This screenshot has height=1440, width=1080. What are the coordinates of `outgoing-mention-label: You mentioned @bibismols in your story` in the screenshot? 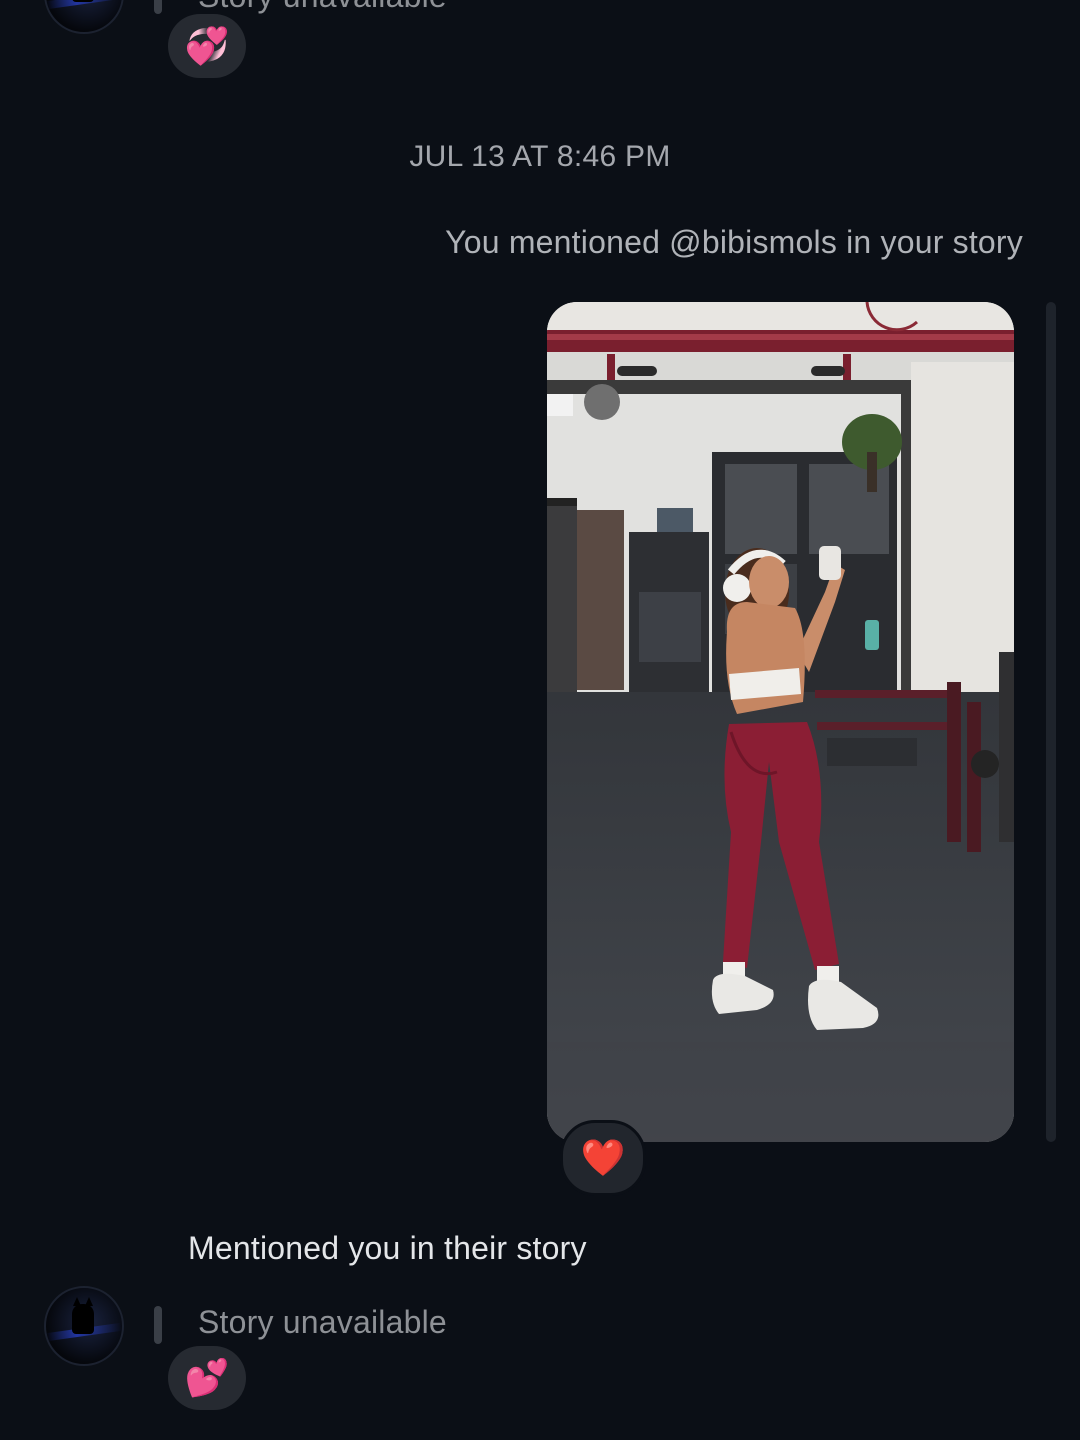 It's located at (734, 242).